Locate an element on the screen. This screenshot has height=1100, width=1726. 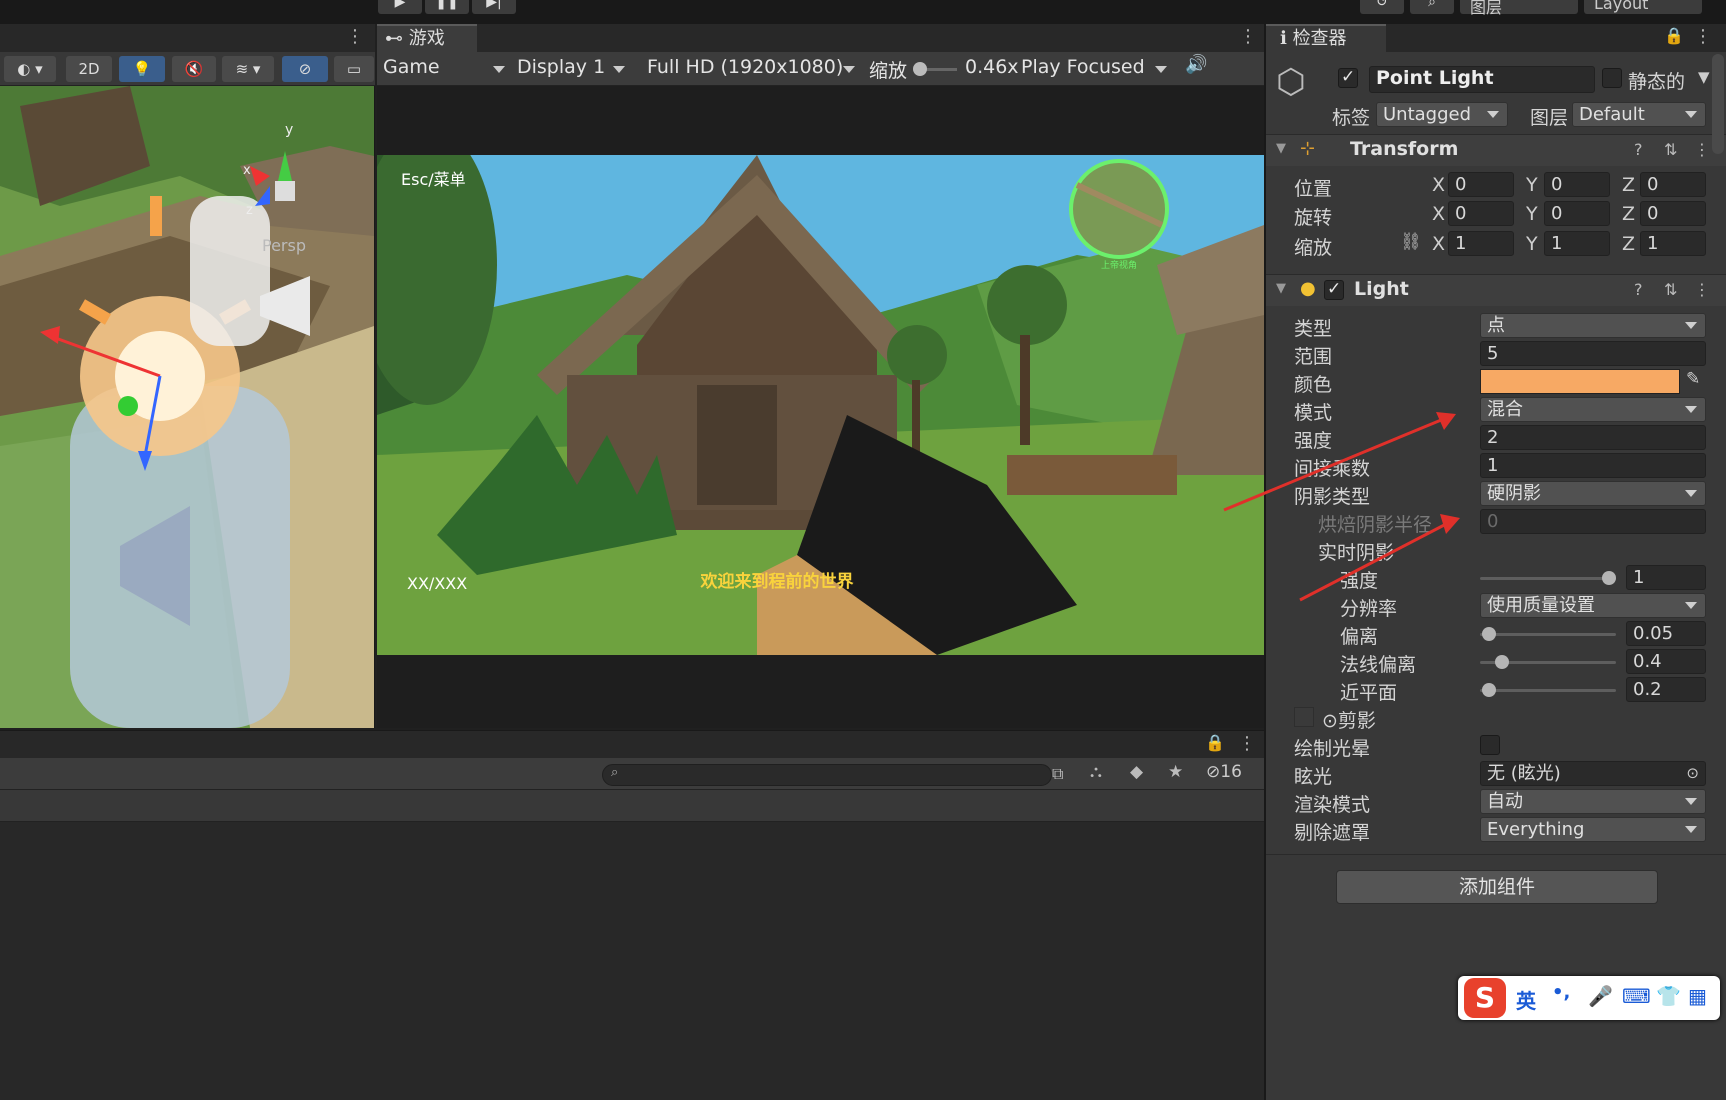
light-header: ▼ ● Light ? ⇅ ⋮ is located at coordinates (1496, 290).